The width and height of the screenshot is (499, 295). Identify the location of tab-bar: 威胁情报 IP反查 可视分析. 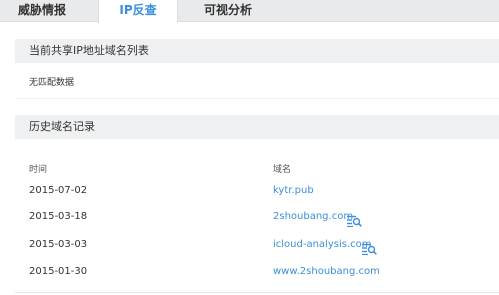
(249, 11).